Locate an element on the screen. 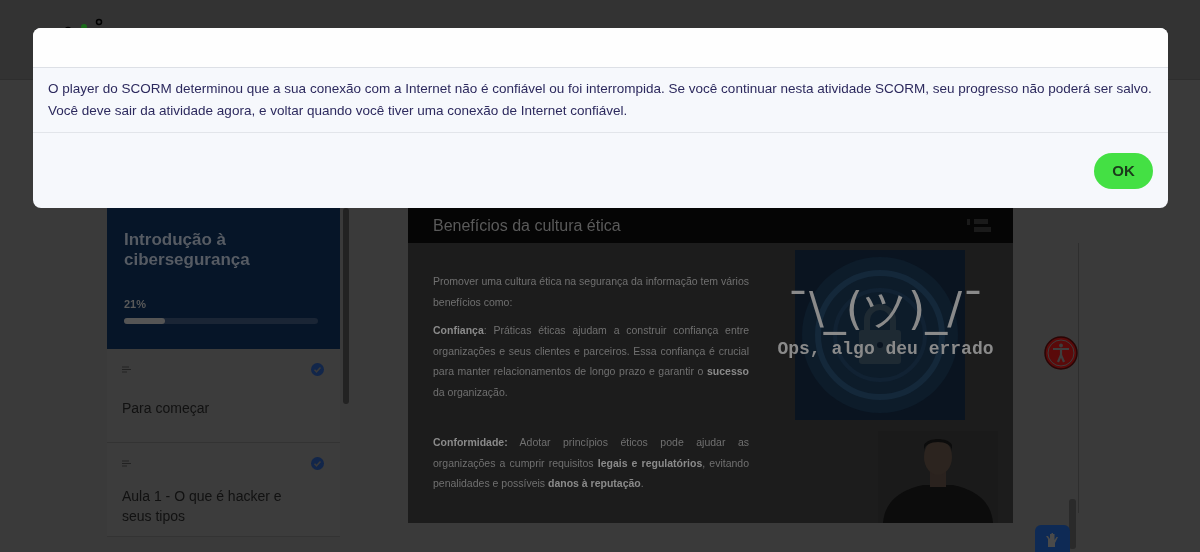 The image size is (1200, 552). accessibility-icon is located at coordinates (1061, 353).